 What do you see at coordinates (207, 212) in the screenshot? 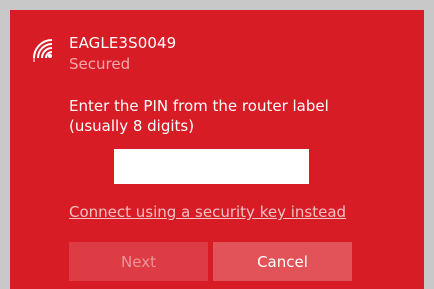
I see `security-key-link: Connect using a security key instead` at bounding box center [207, 212].